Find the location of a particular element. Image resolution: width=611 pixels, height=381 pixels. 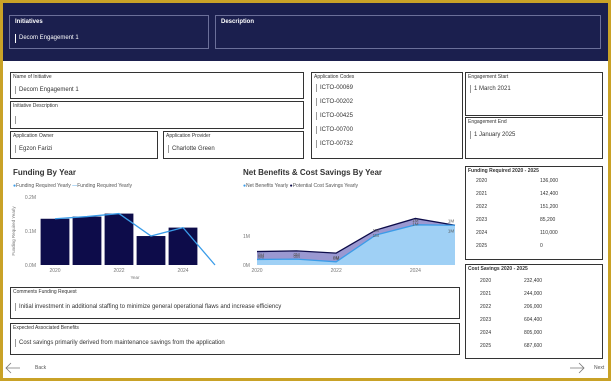

net-benefits-chart-title: Net Benefits & Cost Savings By Year is located at coordinates (313, 172).